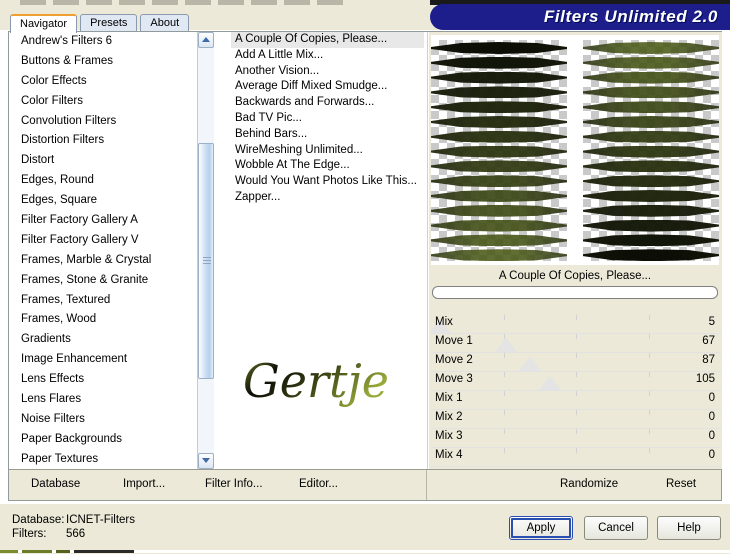  What do you see at coordinates (165, 22) in the screenshot?
I see `tab-about: About` at bounding box center [165, 22].